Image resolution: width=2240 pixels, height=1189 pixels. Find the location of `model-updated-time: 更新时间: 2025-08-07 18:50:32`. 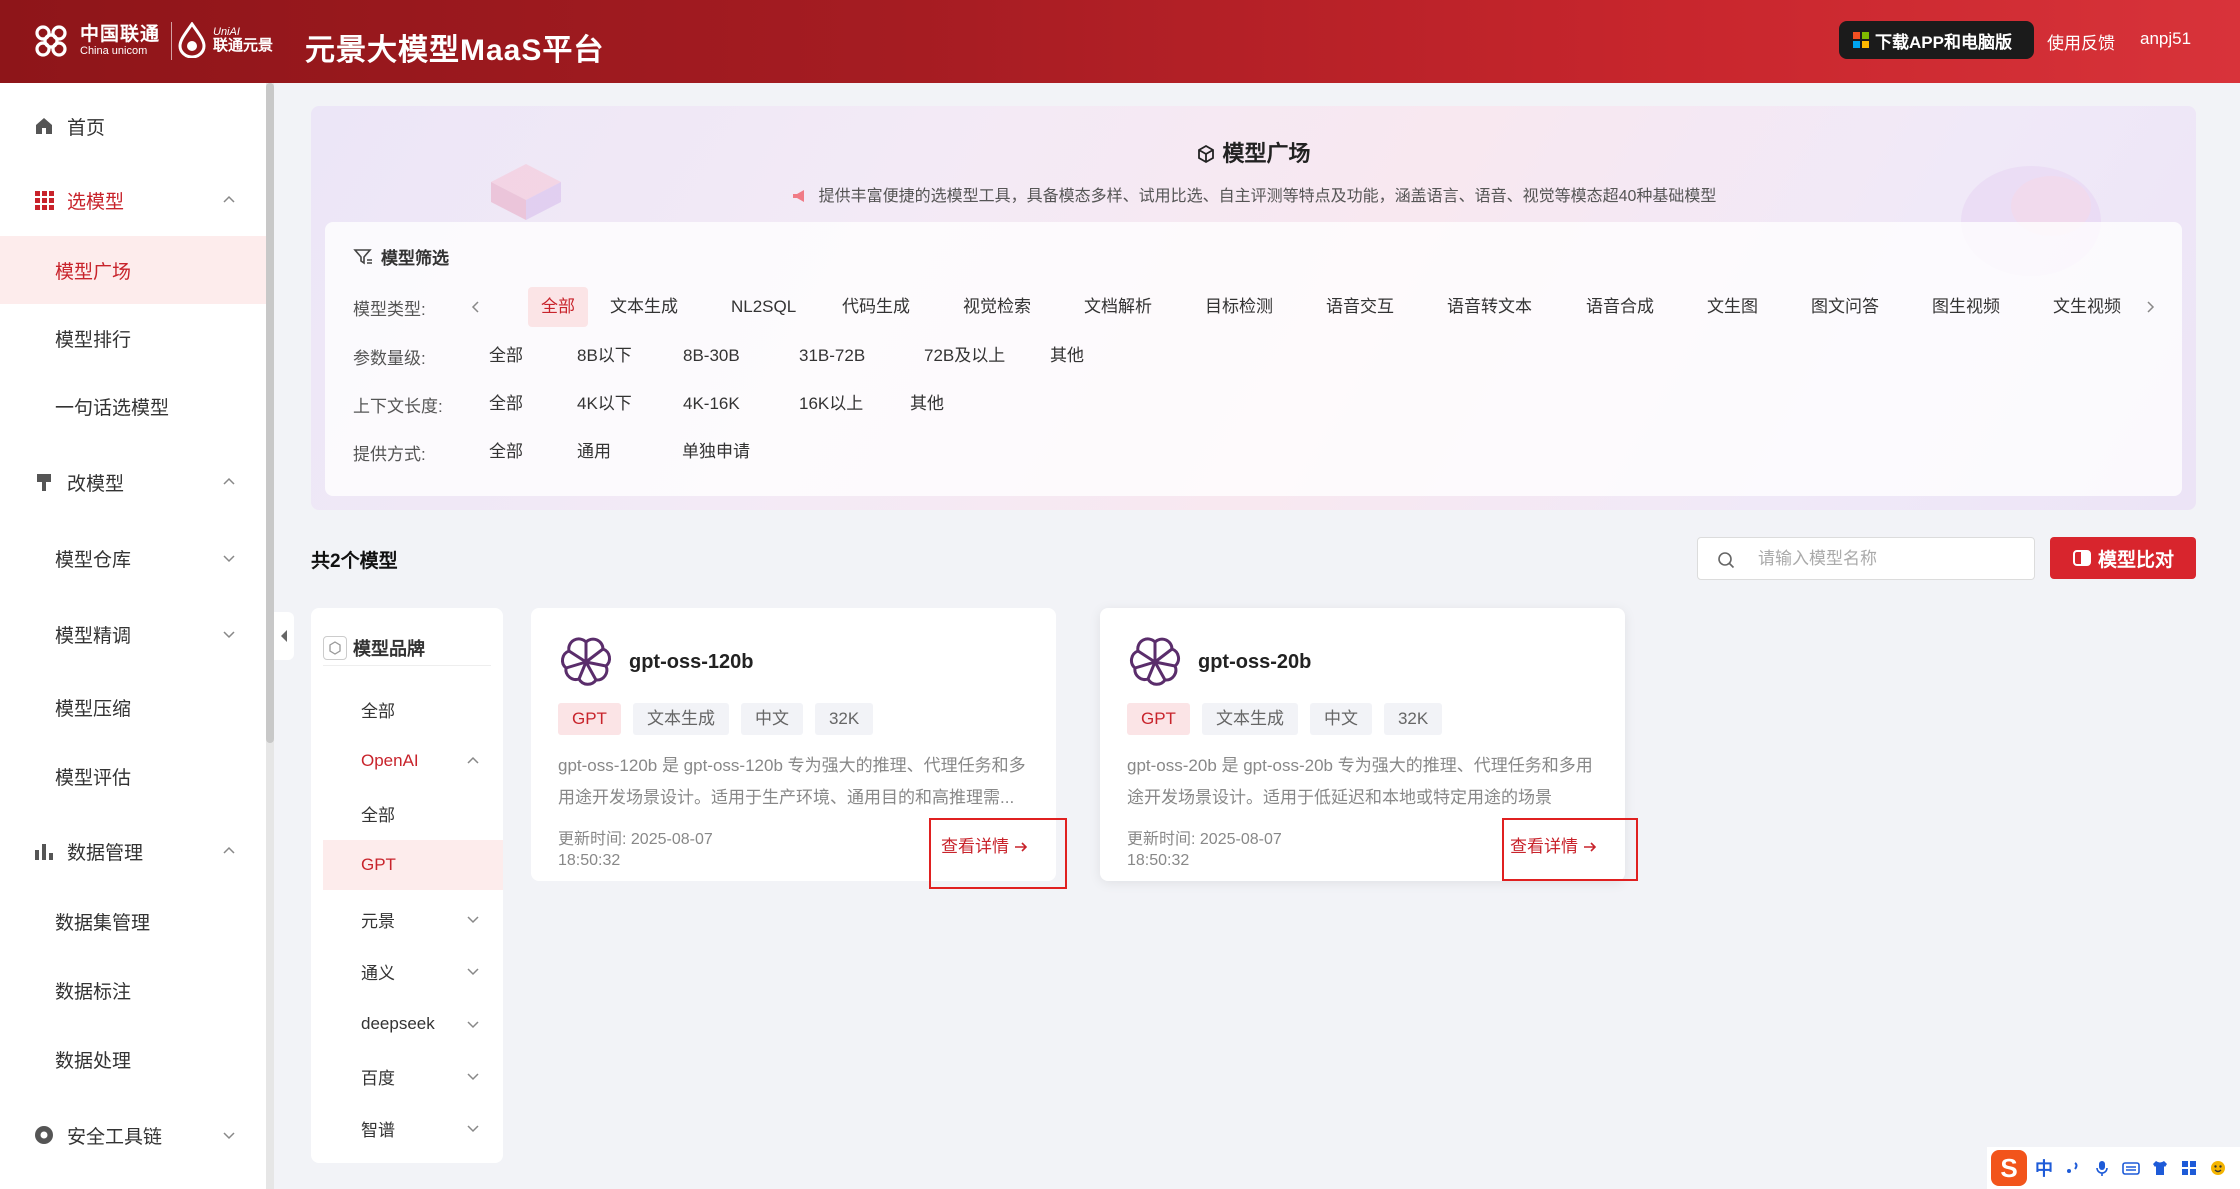

model-updated-time: 更新时间: 2025-08-07 18:50:32 is located at coordinates (658, 850).